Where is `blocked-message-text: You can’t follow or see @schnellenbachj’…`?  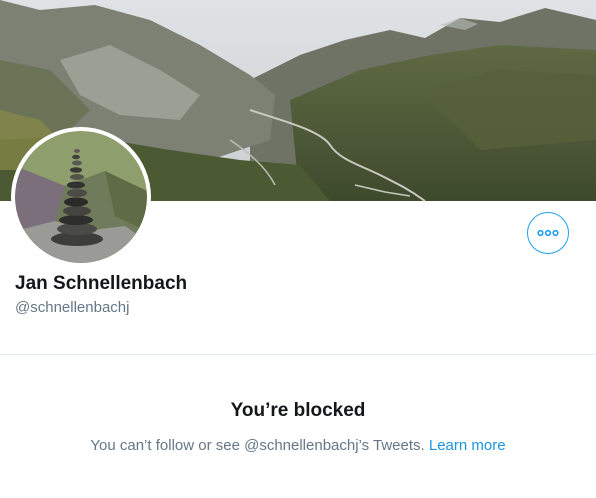 blocked-message-text: You can’t follow or see @schnellenbachj’… is located at coordinates (259, 445).